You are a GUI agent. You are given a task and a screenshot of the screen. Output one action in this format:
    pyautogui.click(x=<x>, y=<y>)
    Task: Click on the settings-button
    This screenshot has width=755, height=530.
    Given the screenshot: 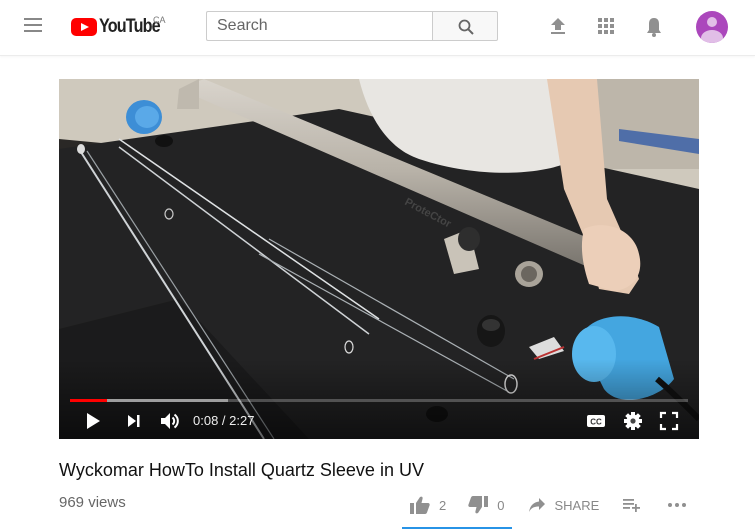 What is the action you would take?
    pyautogui.click(x=633, y=421)
    